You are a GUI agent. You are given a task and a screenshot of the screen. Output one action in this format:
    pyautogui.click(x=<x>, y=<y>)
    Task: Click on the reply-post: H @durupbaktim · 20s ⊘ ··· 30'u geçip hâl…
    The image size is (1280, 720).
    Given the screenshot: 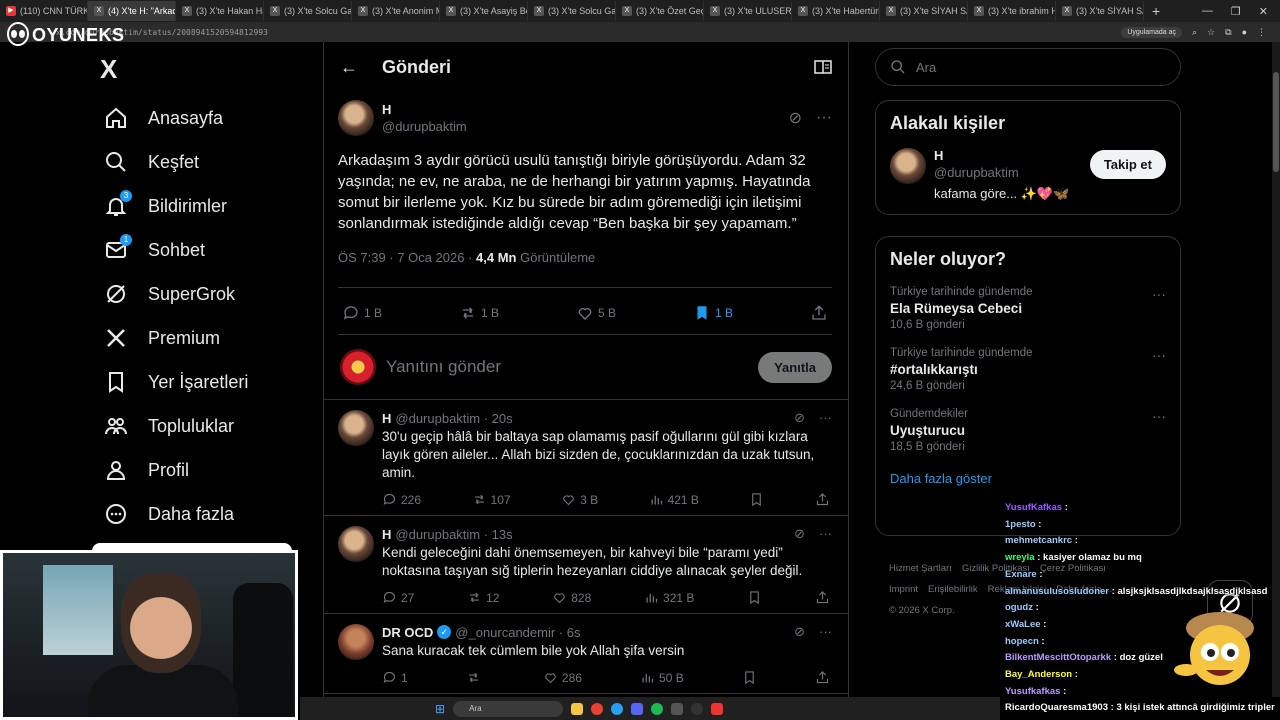 What is the action you would take?
    pyautogui.click(x=586, y=458)
    